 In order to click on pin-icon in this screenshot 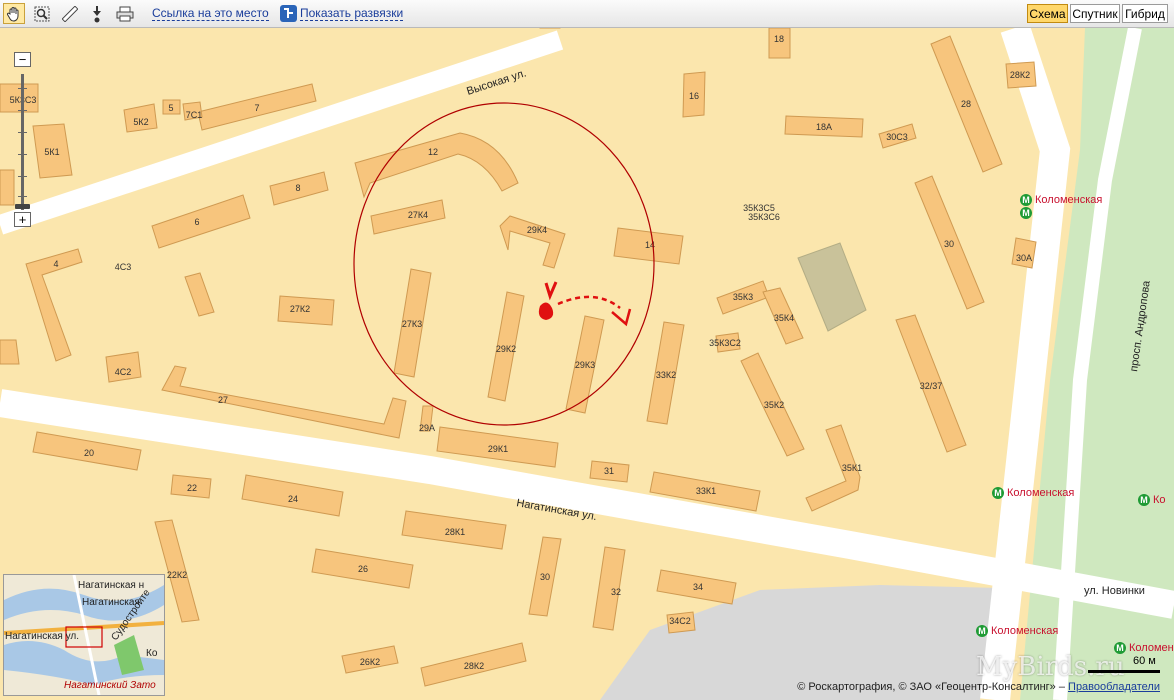, I will do `click(97, 13)`.